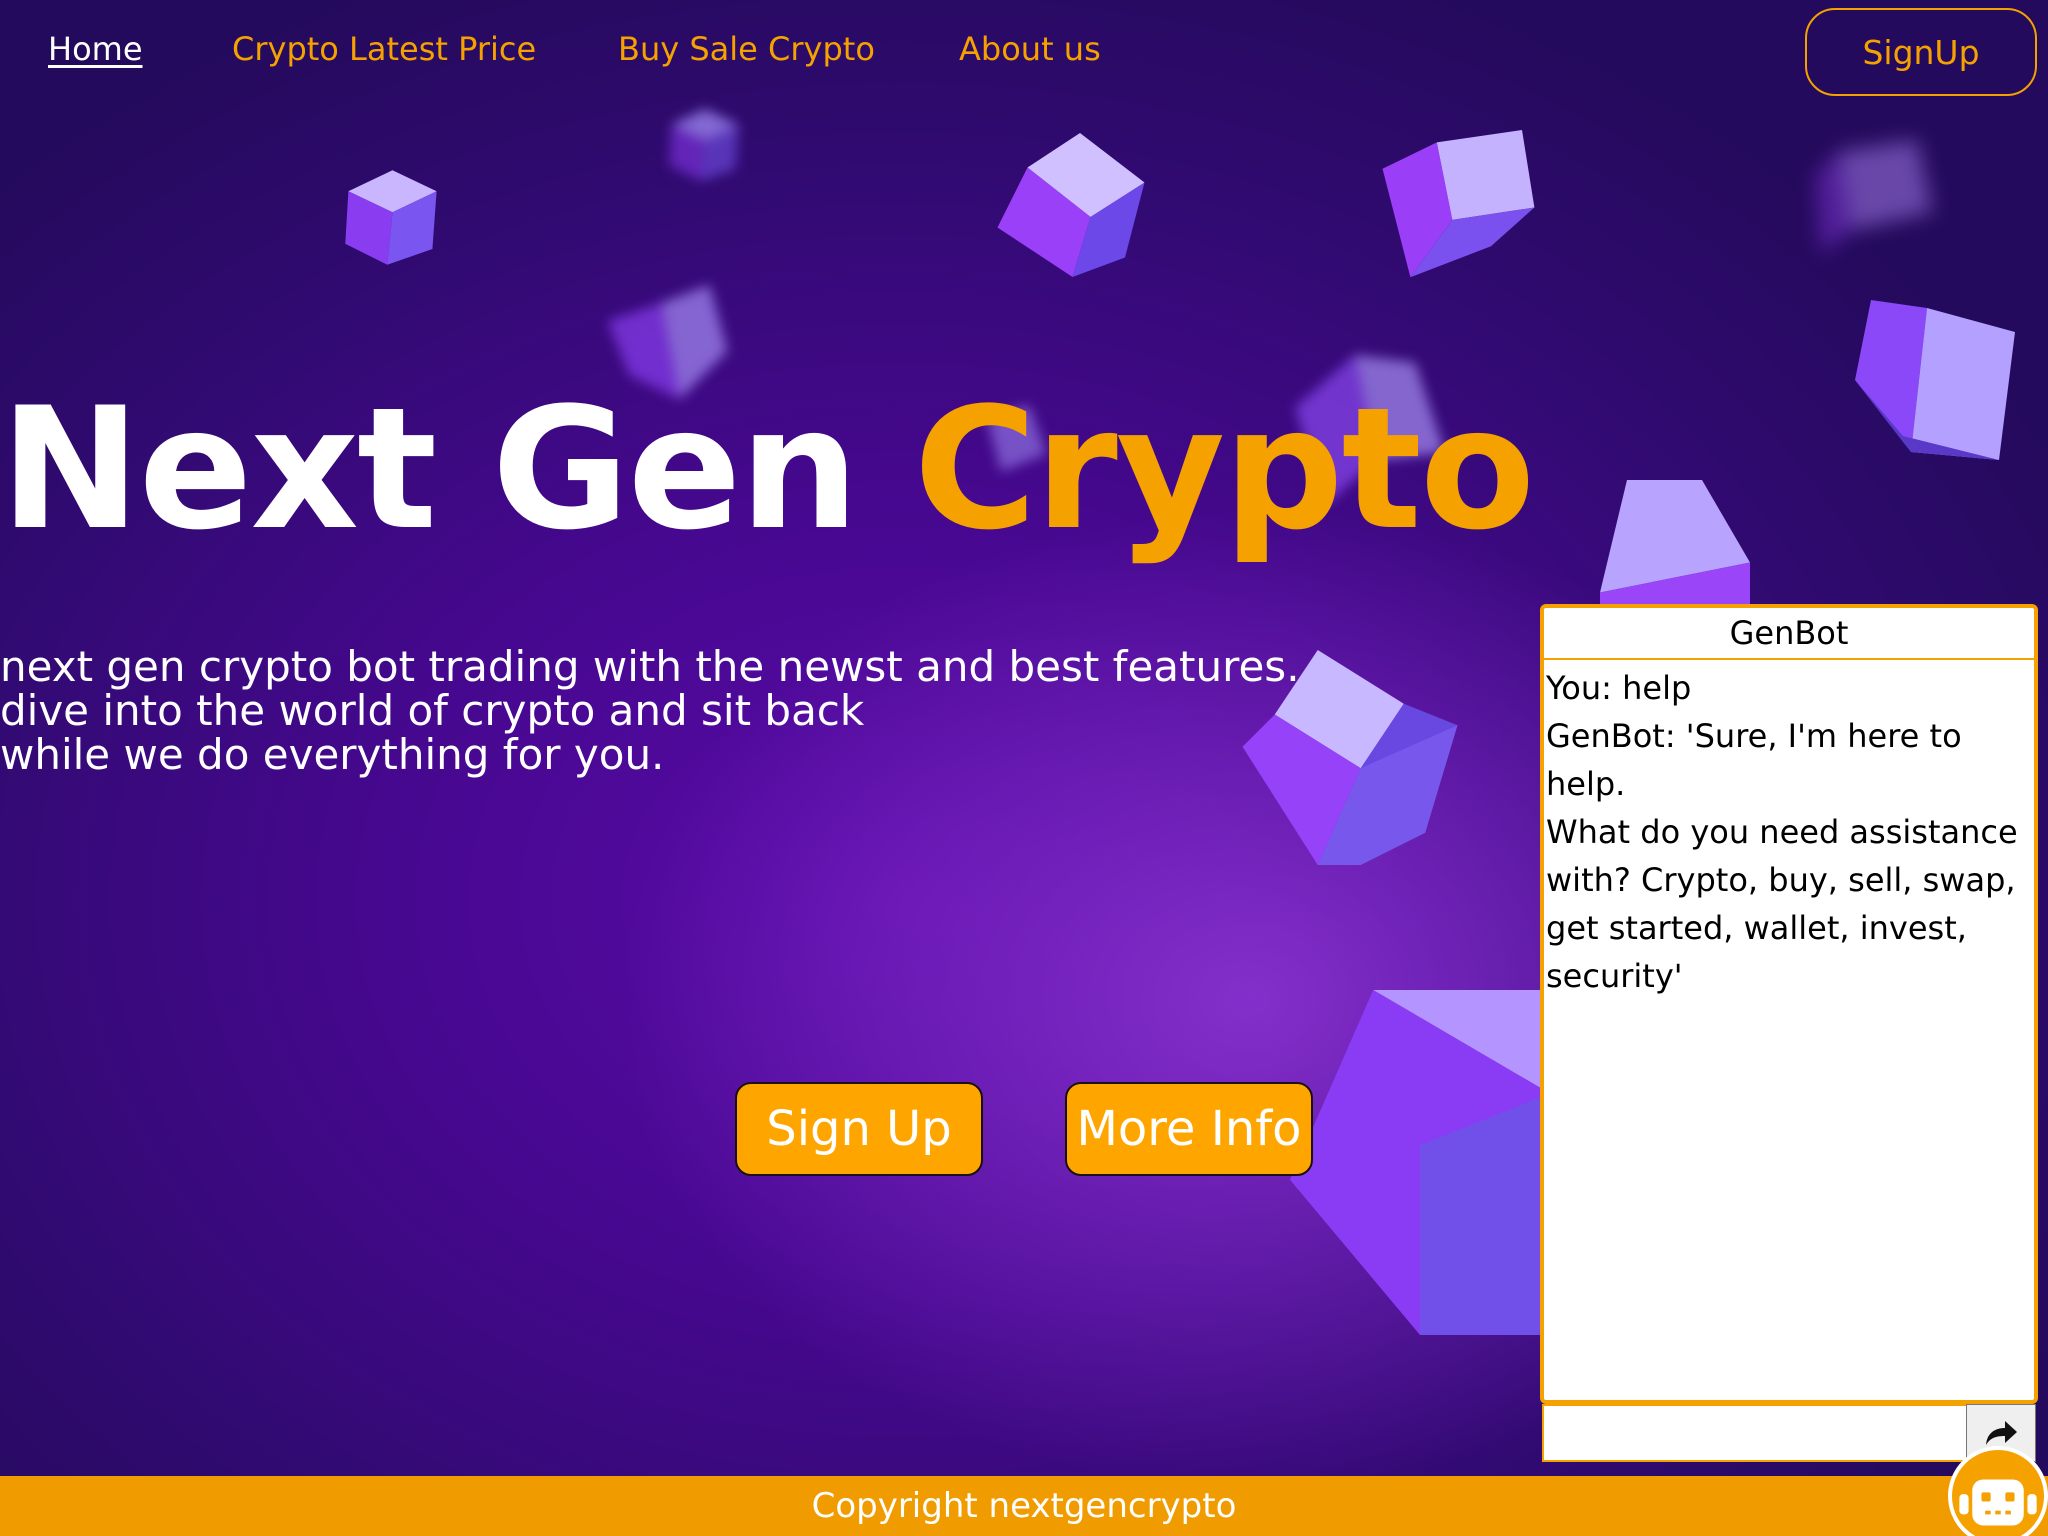 The width and height of the screenshot is (2048, 1536). What do you see at coordinates (859, 1129) in the screenshot?
I see `hero-sign-up-button: Sign Up` at bounding box center [859, 1129].